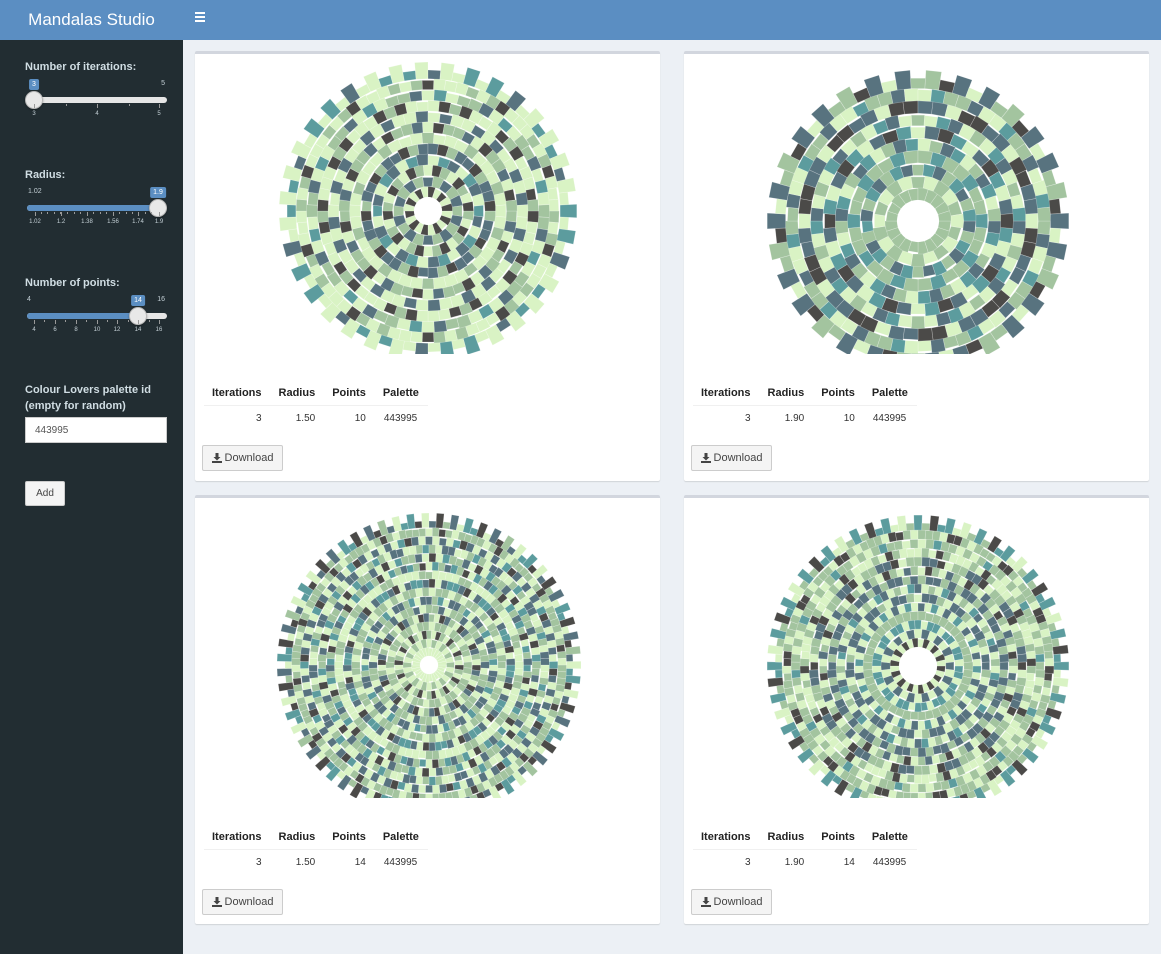  Describe the element at coordinates (242, 902) in the screenshot. I see `download-button-3: Download` at that location.